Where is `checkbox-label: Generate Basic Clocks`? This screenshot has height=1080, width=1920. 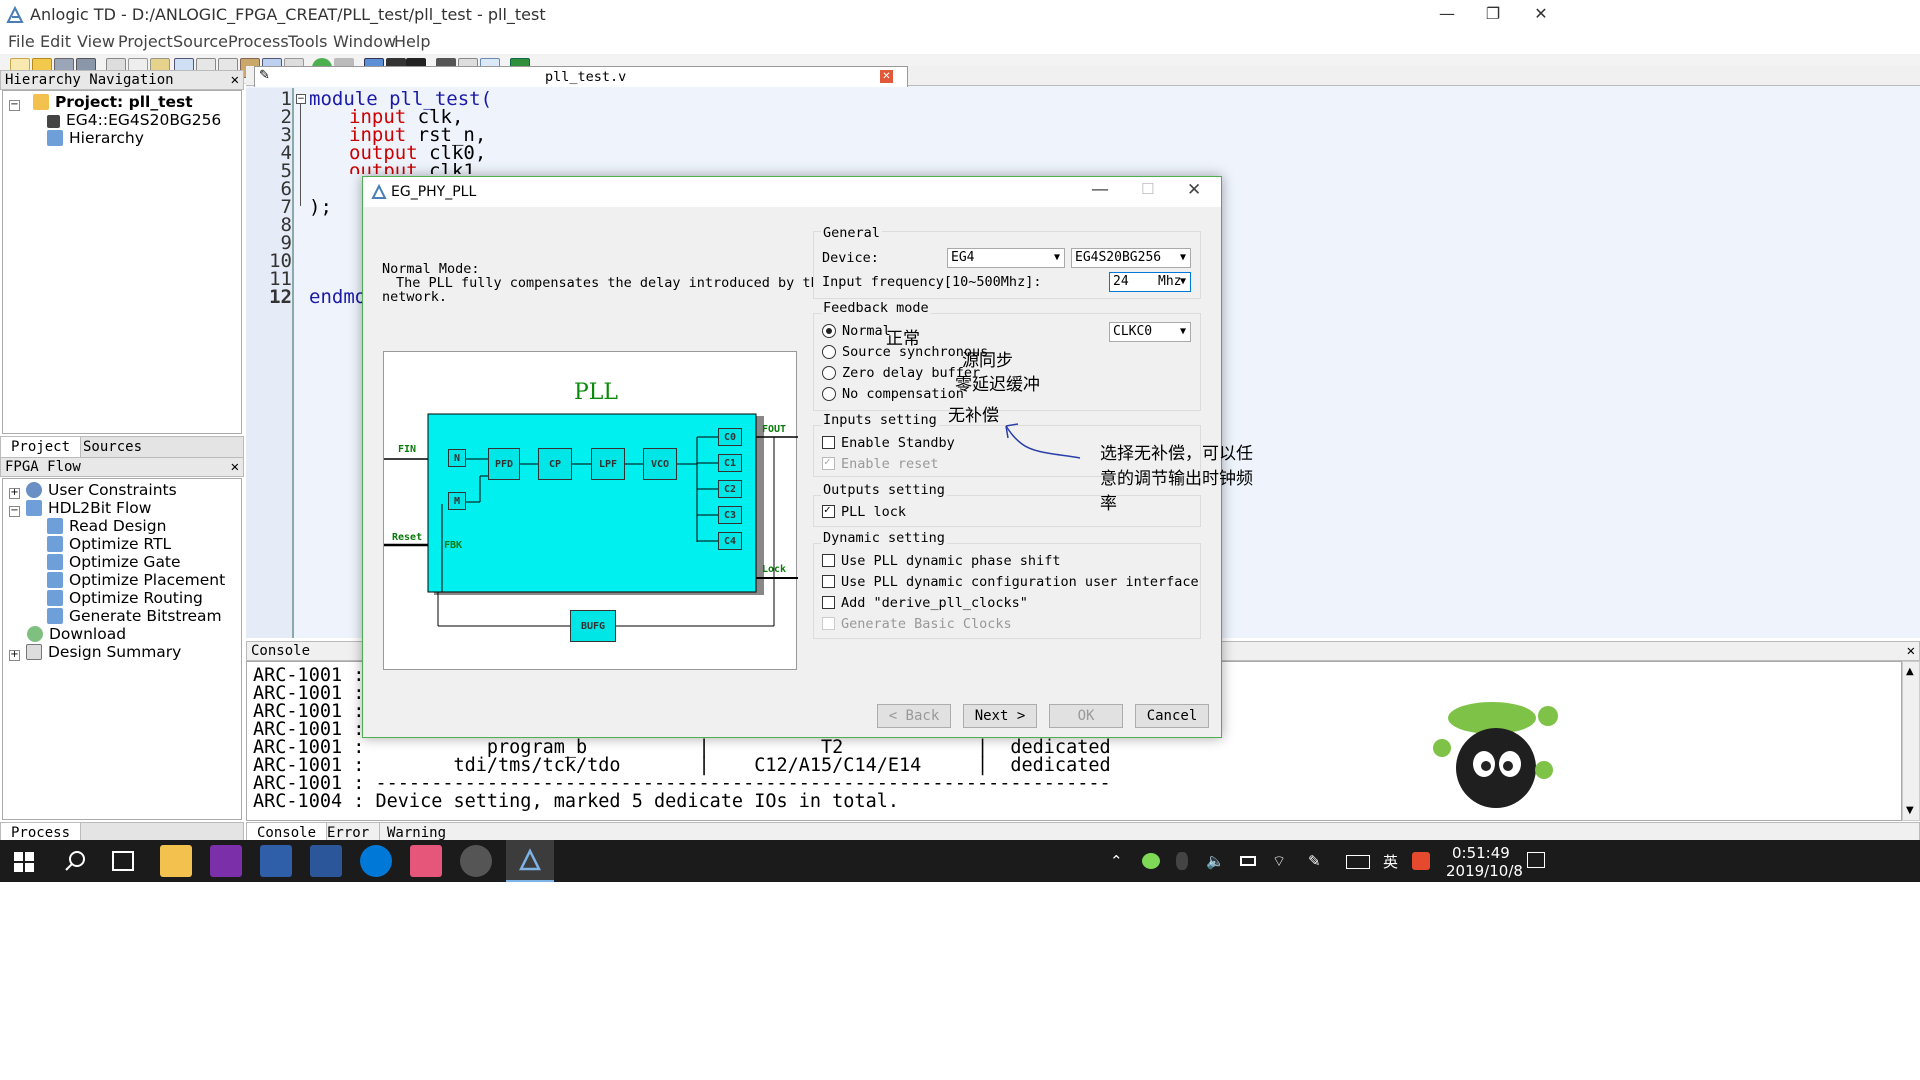 checkbox-label: Generate Basic Clocks is located at coordinates (926, 624).